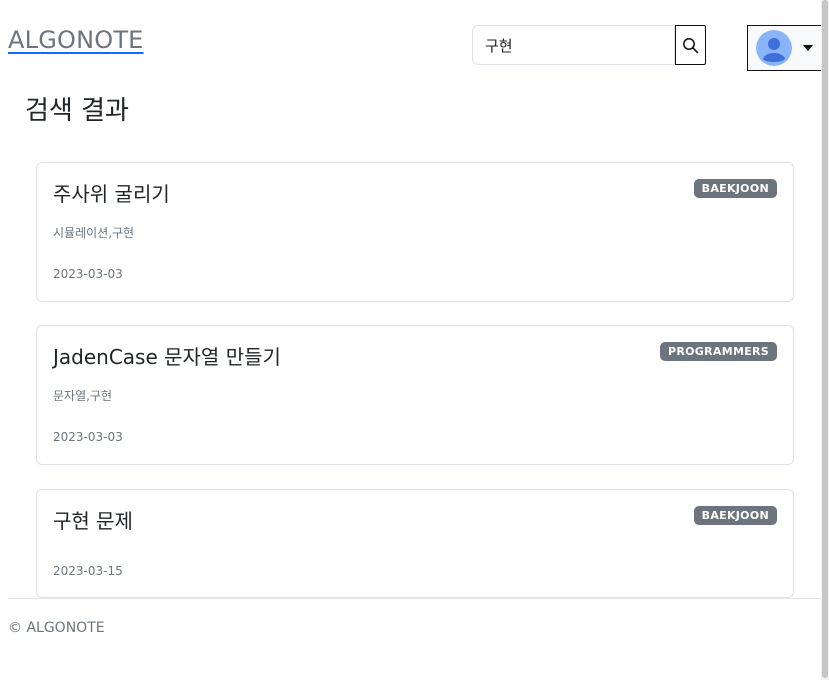 This screenshot has height=680, width=829. What do you see at coordinates (414, 598) in the screenshot?
I see `footer-divider` at bounding box center [414, 598].